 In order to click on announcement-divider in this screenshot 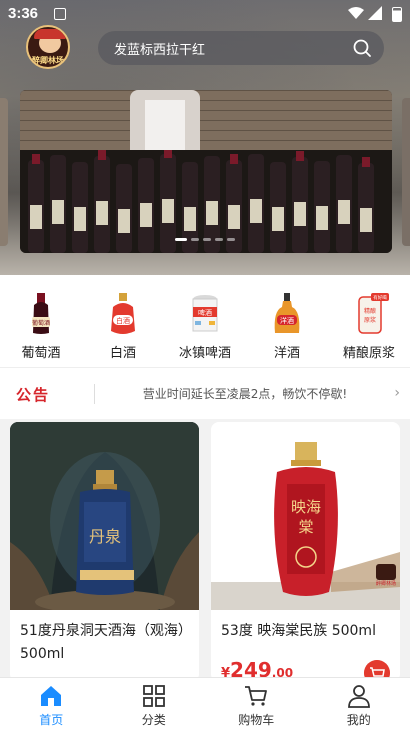, I will do `click(94, 394)`.